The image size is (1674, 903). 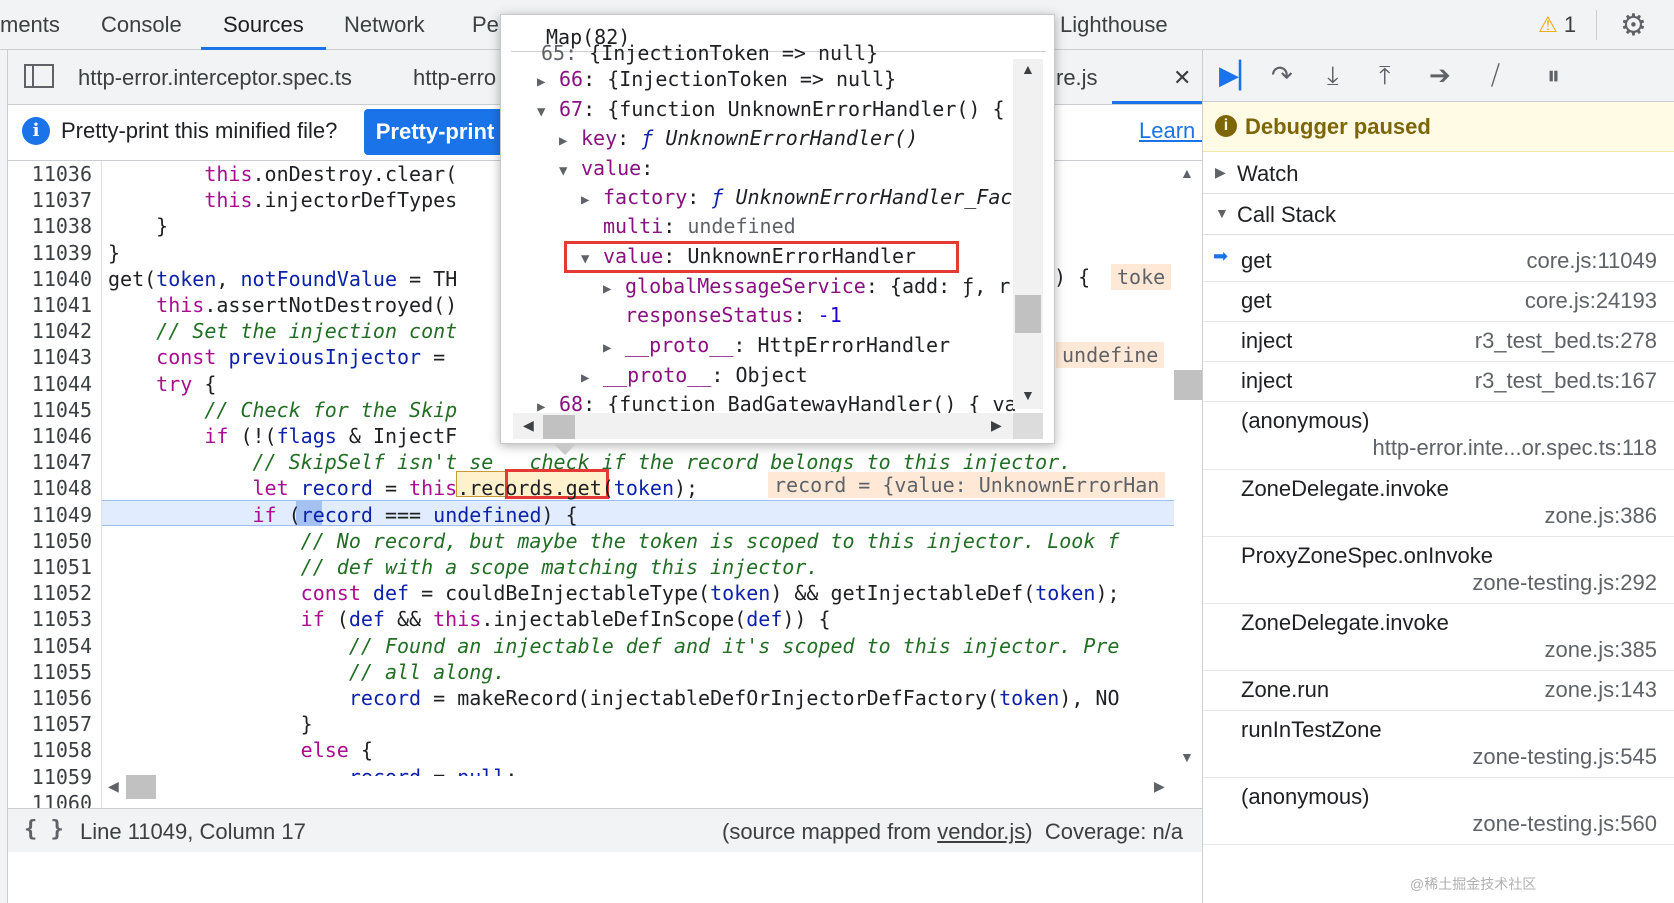 What do you see at coordinates (435, 132) in the screenshot?
I see `pretty-print-button: Pretty-print` at bounding box center [435, 132].